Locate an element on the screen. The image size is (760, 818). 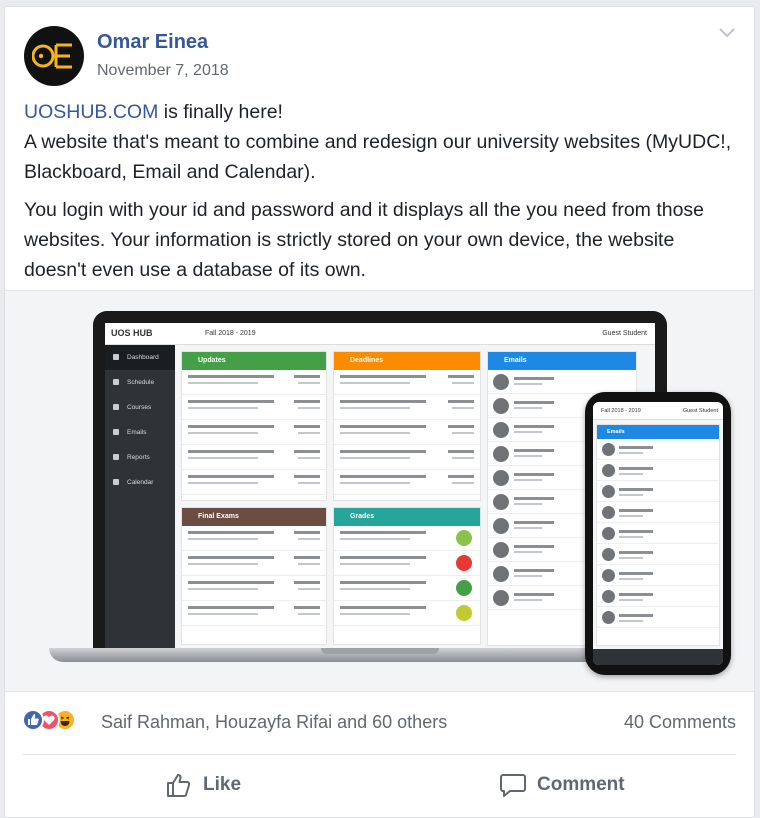
reactions-summary is located at coordinates (52, 720).